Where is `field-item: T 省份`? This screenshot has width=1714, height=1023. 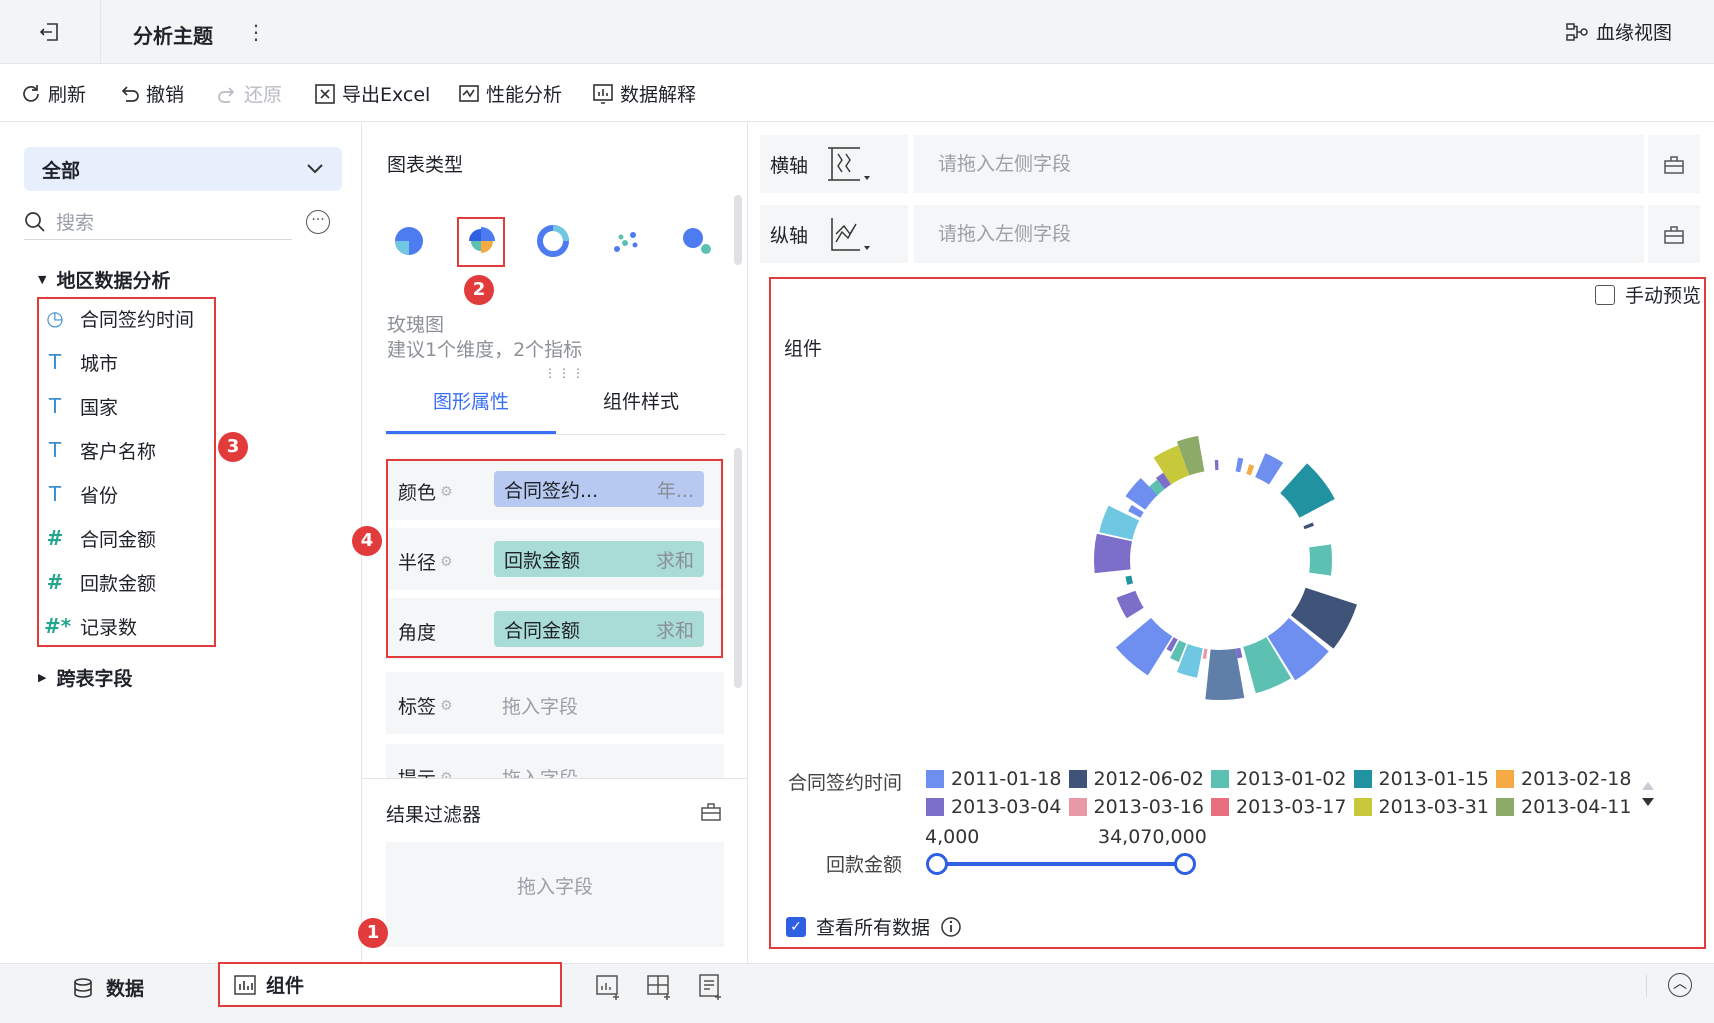
field-item: T 省份 is located at coordinates (81, 494).